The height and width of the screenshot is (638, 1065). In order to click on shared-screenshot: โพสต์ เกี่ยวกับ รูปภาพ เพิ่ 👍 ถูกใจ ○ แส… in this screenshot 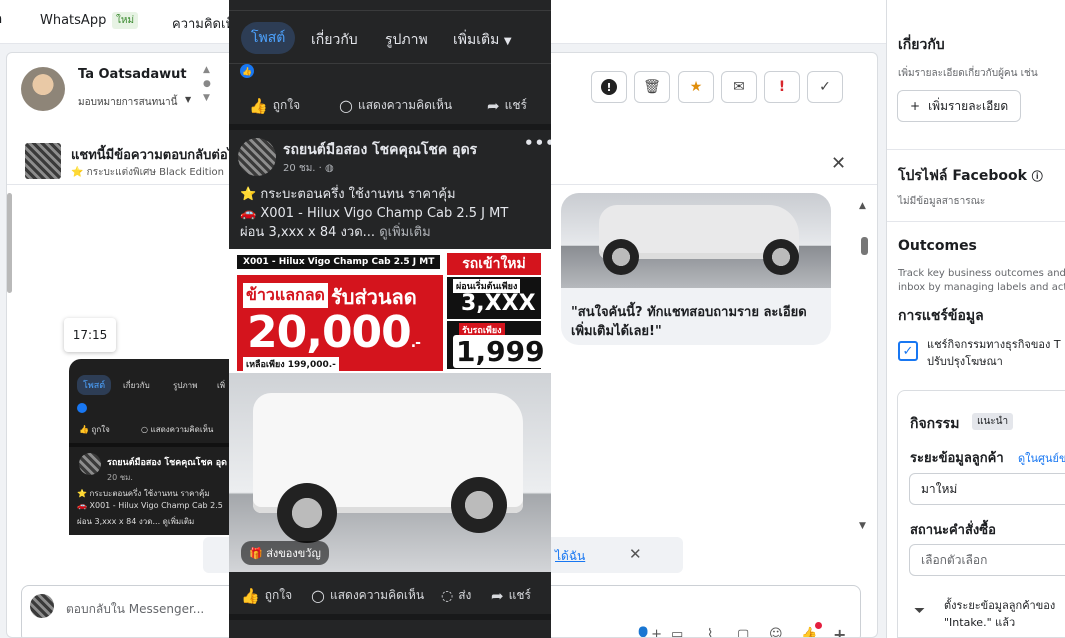, I will do `click(154, 447)`.